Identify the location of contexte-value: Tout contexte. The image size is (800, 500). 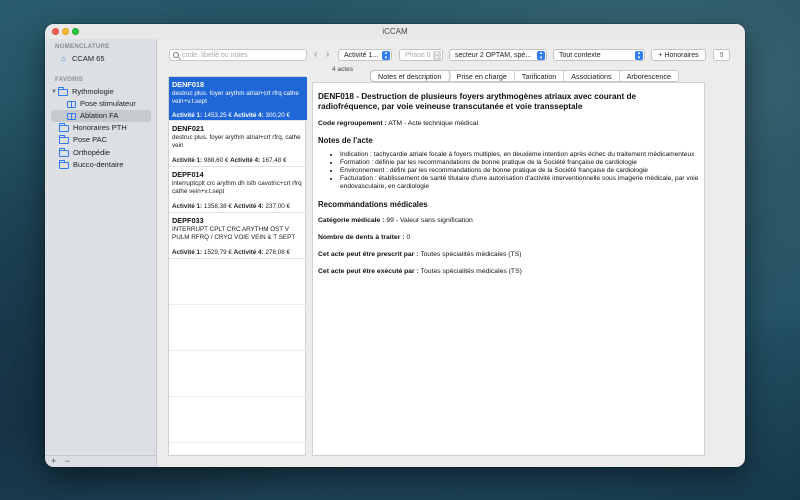
(580, 55).